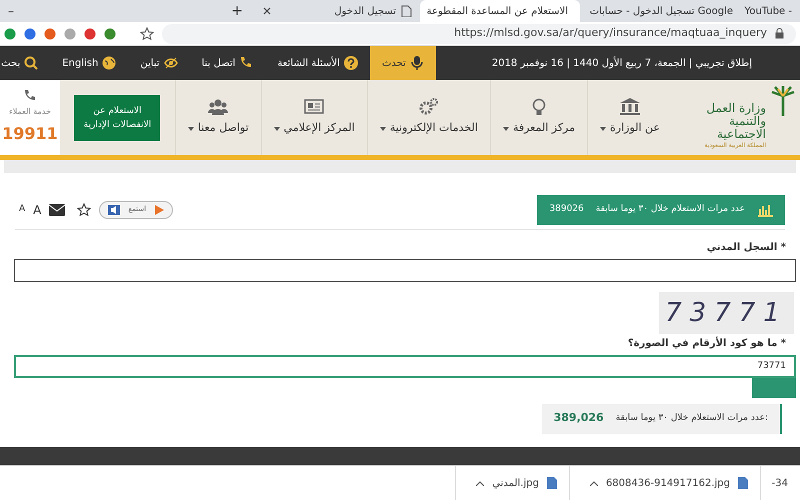 The width and height of the screenshot is (800, 500). What do you see at coordinates (403, 63) in the screenshot?
I see `speak-button: تحدث` at bounding box center [403, 63].